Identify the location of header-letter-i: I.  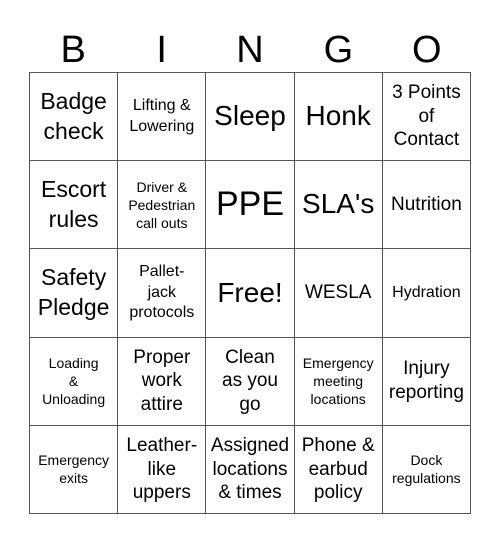
(161, 50).